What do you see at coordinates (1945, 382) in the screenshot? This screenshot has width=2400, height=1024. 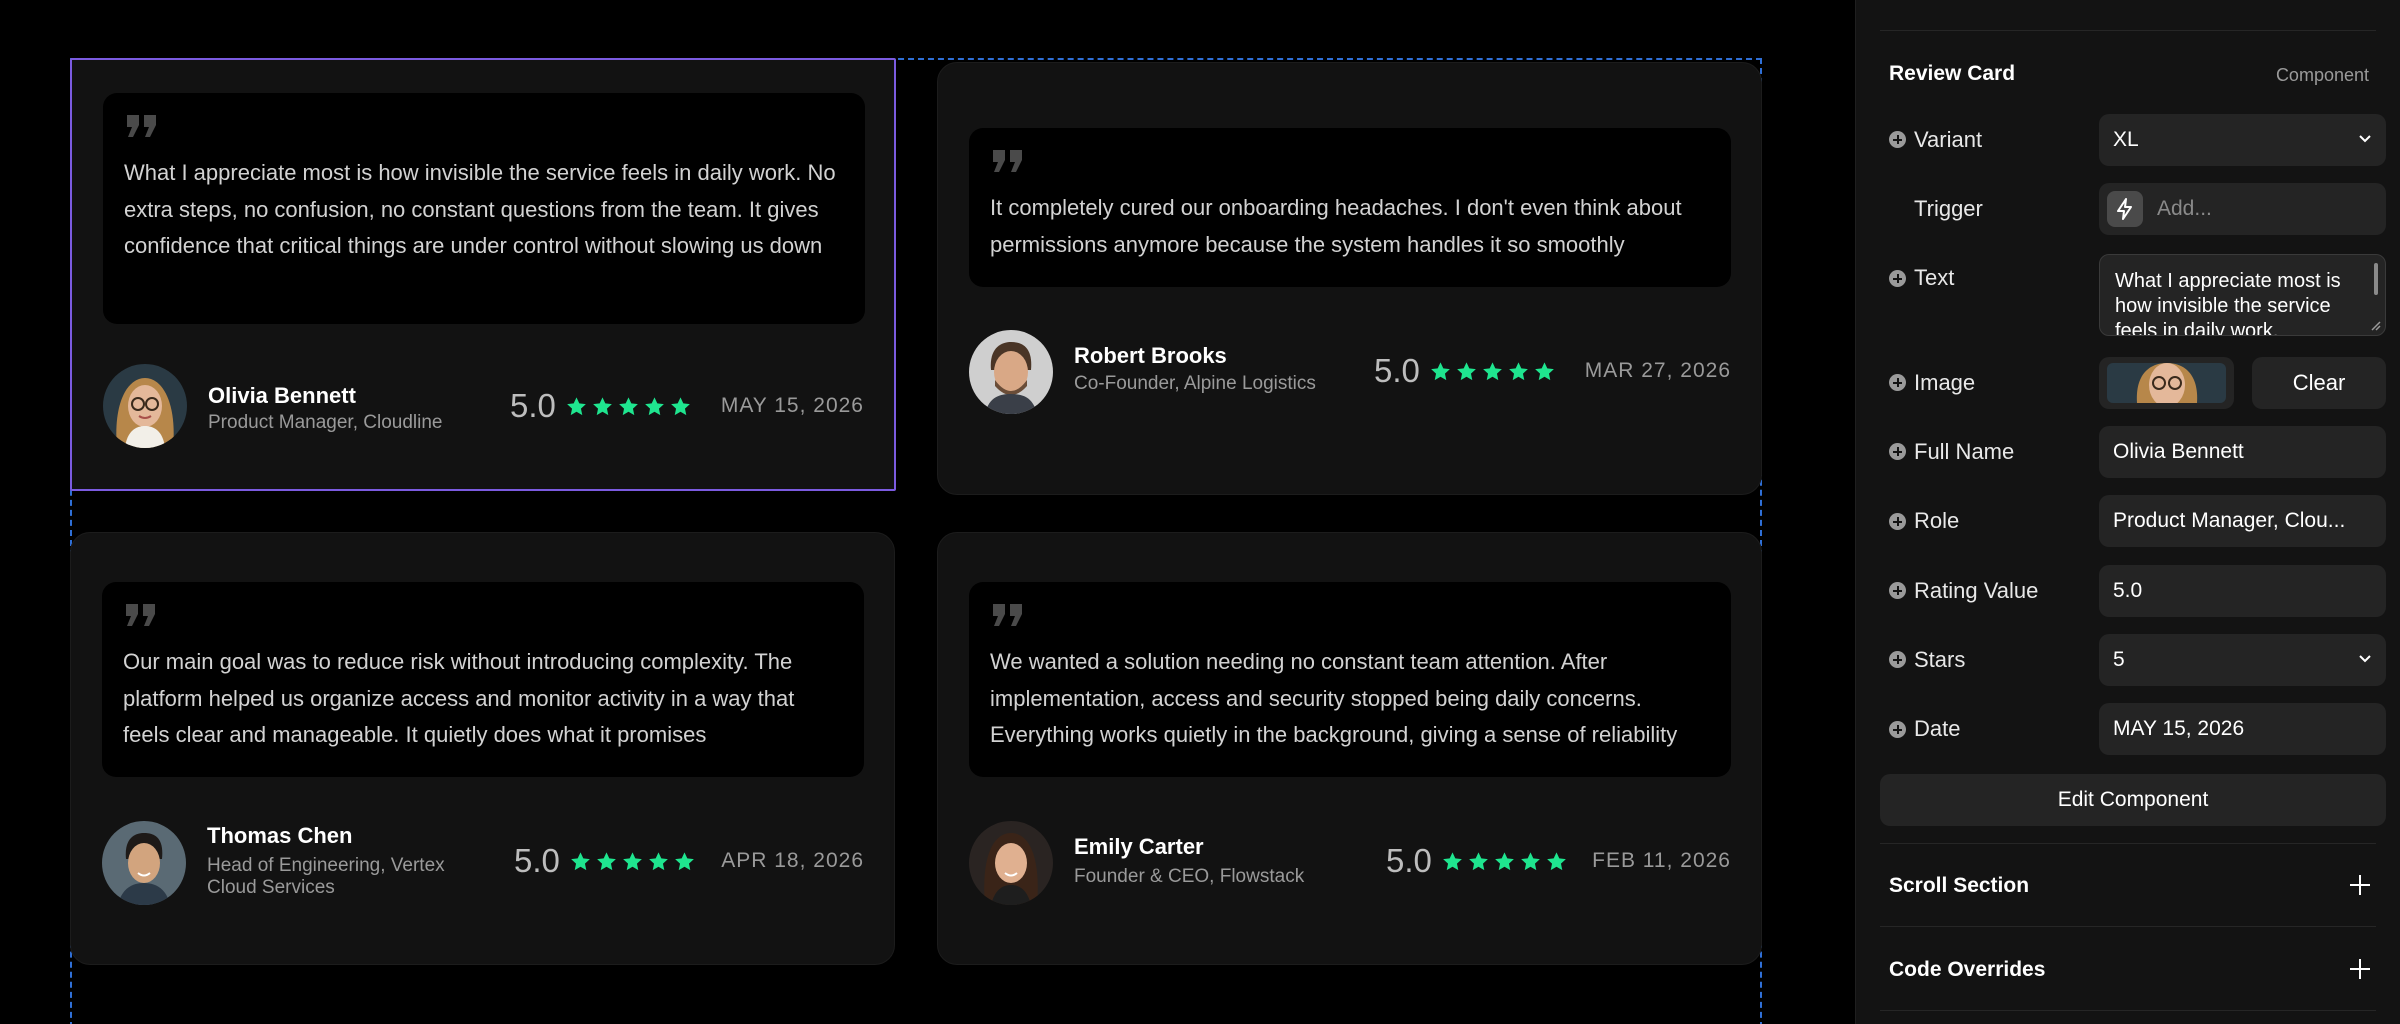 I see `image-label: Image` at bounding box center [1945, 382].